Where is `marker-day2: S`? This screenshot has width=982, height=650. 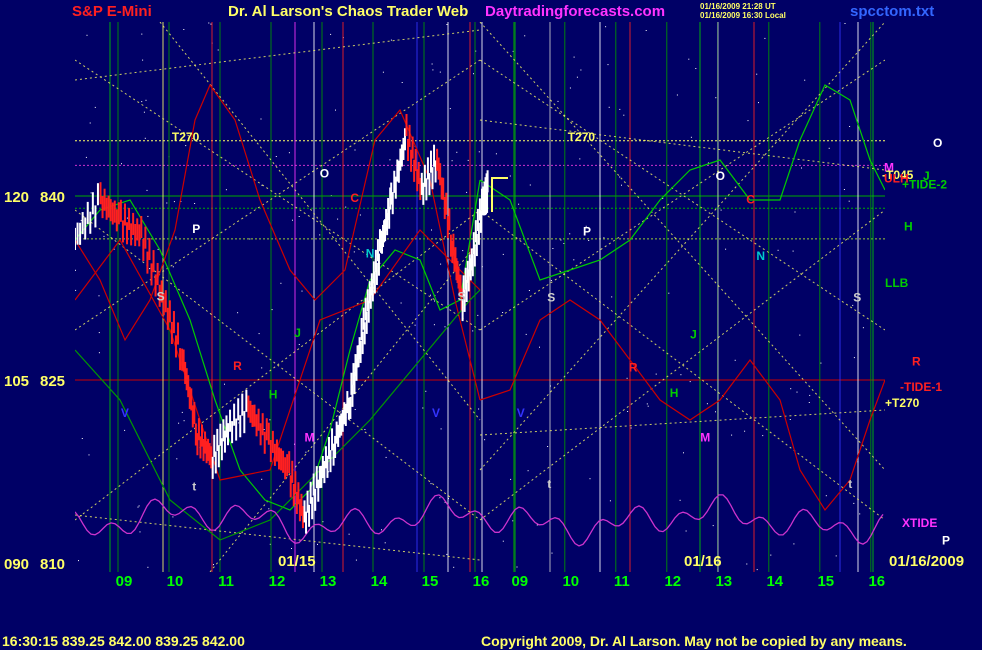 marker-day2: S is located at coordinates (857, 297).